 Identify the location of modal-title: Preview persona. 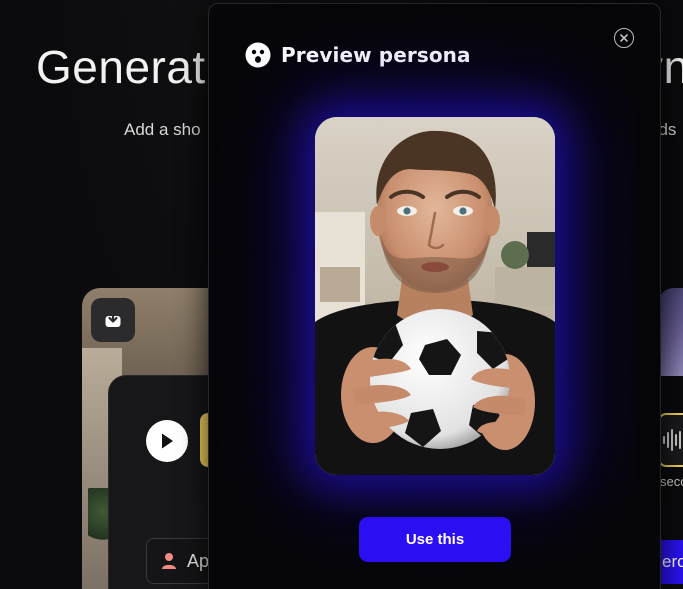
(376, 55).